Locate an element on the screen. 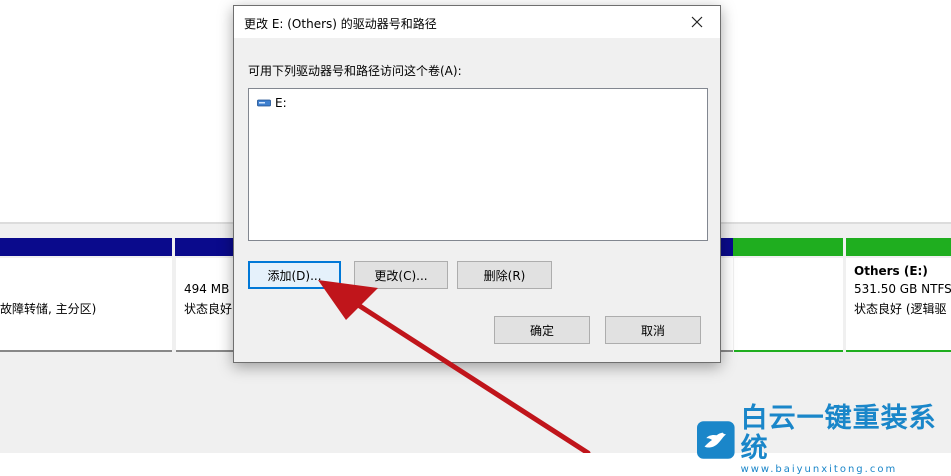 This screenshot has height=476, width=951. watermark: 白云一键重装系统 www.baiyunxitong.com is located at coordinates (824, 440).